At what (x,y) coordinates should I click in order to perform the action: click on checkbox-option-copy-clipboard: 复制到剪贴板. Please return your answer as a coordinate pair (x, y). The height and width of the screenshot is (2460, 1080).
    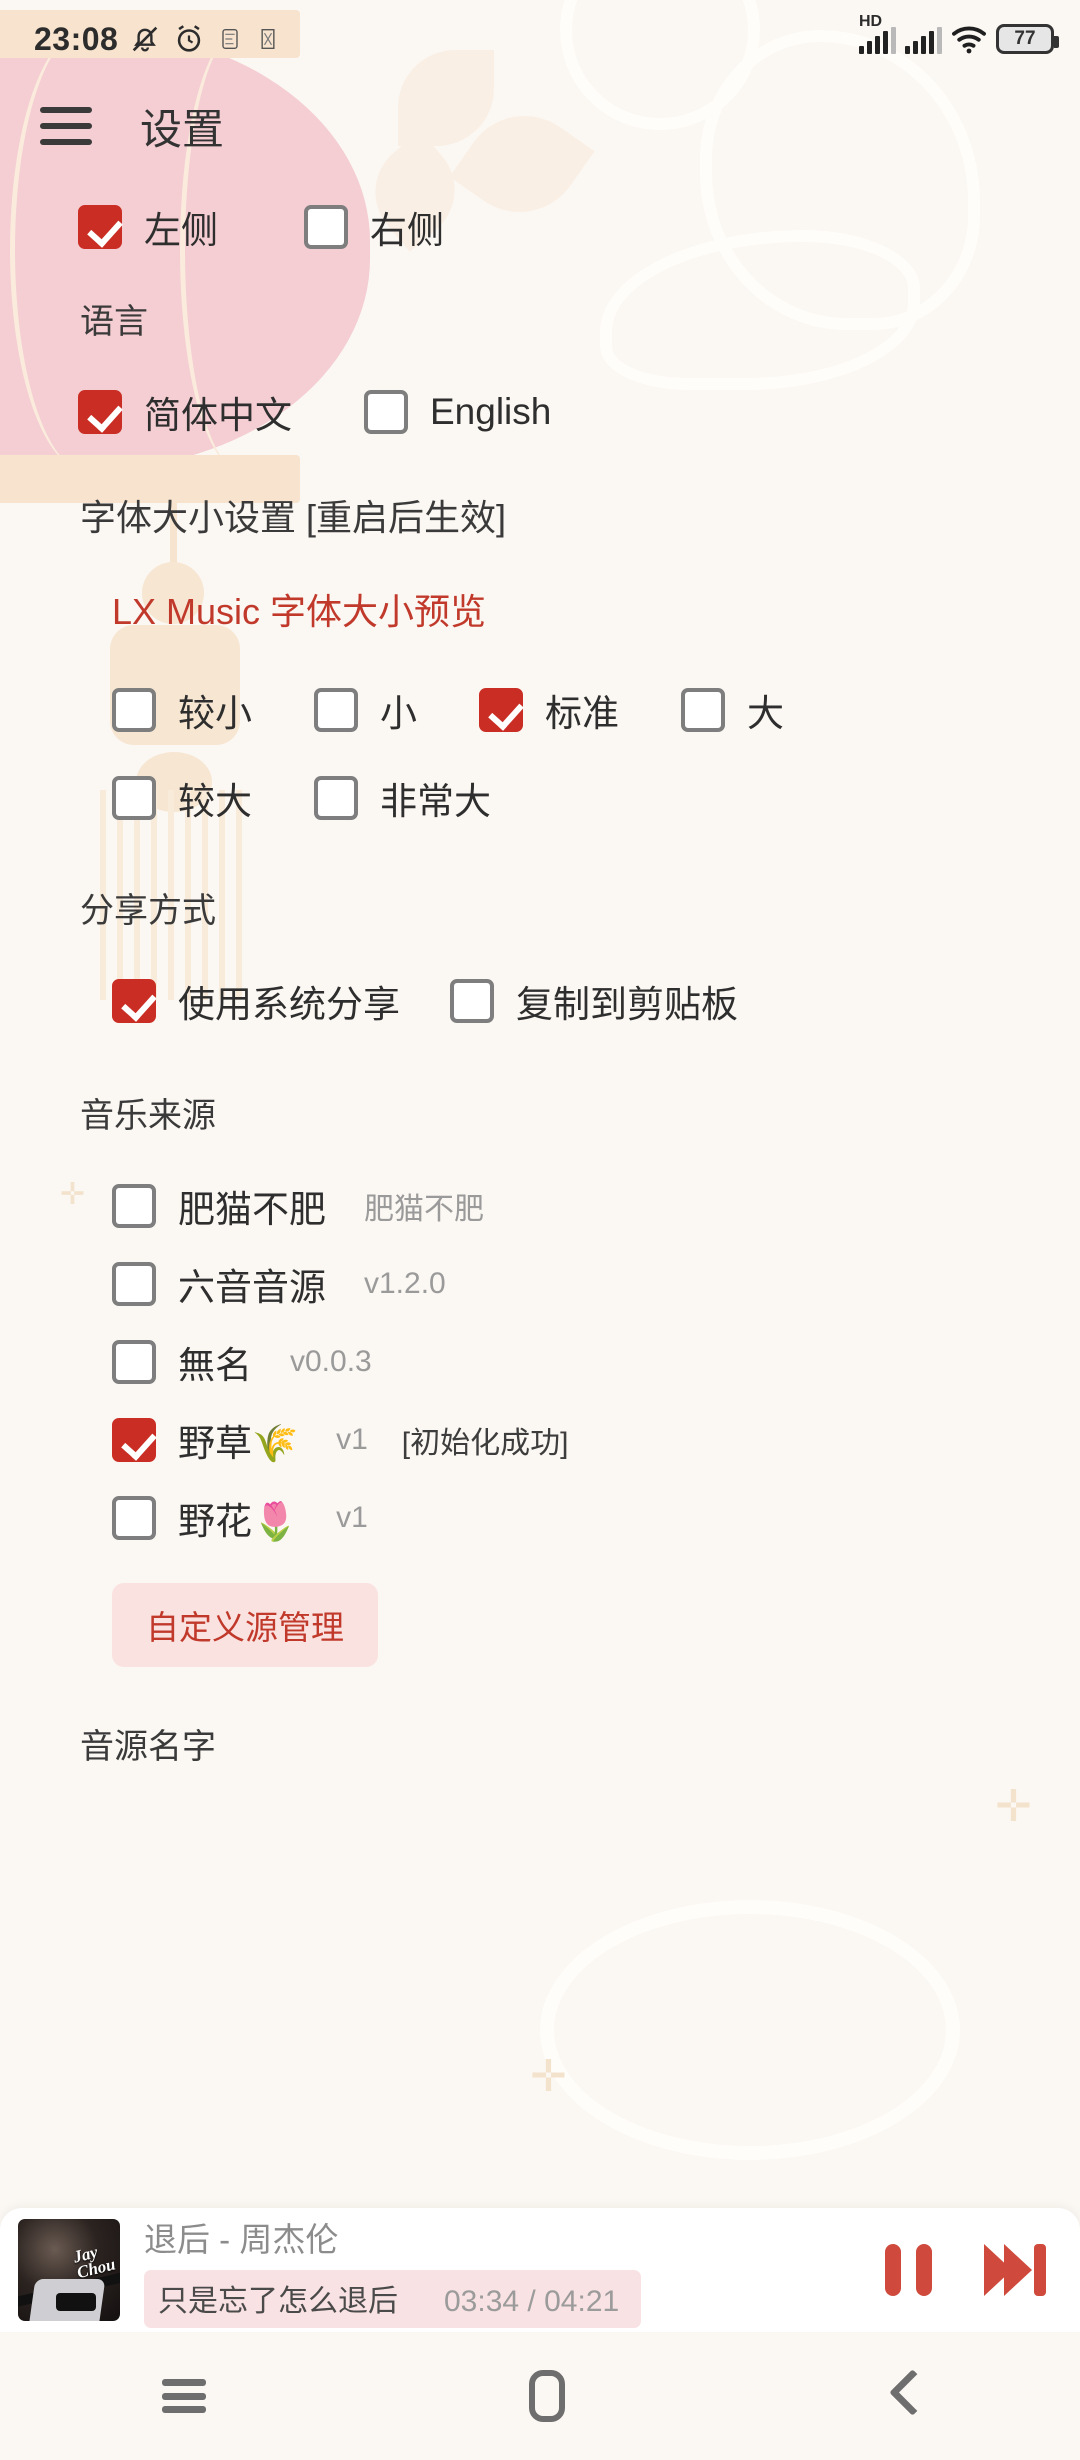
    Looking at the image, I should click on (594, 1001).